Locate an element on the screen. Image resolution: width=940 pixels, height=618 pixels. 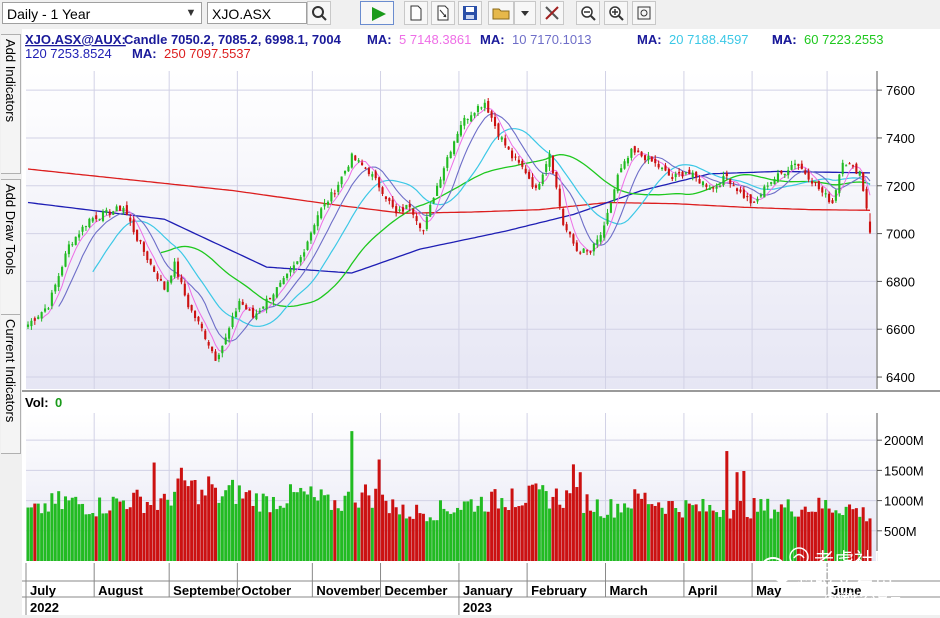
price-tick-label: 7000 is located at coordinates (900, 234).